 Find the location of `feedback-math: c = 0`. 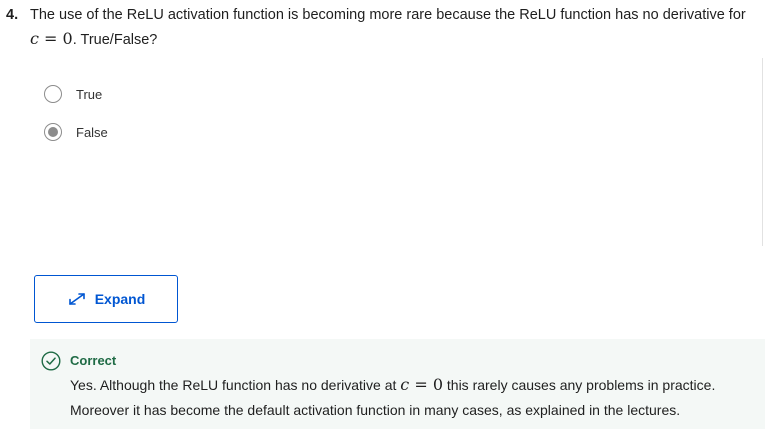

feedback-math: c = 0 is located at coordinates (421, 384).